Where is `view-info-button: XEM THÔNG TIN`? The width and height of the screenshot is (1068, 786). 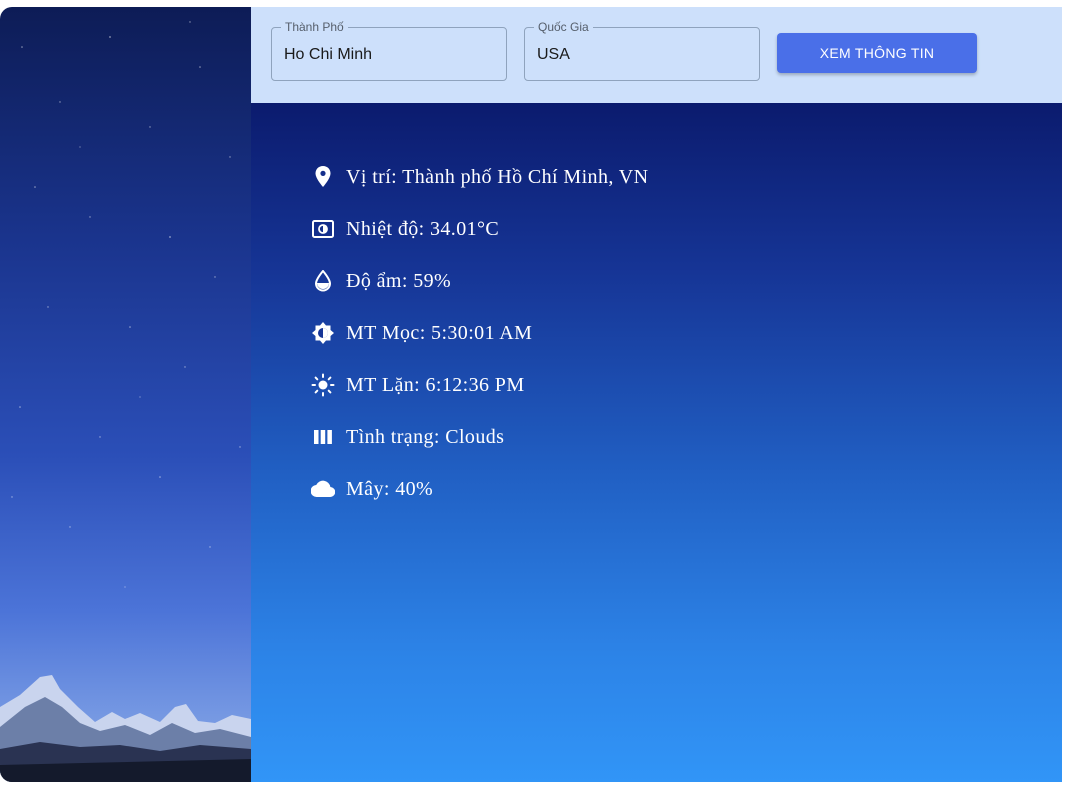
view-info-button: XEM THÔNG TIN is located at coordinates (877, 53).